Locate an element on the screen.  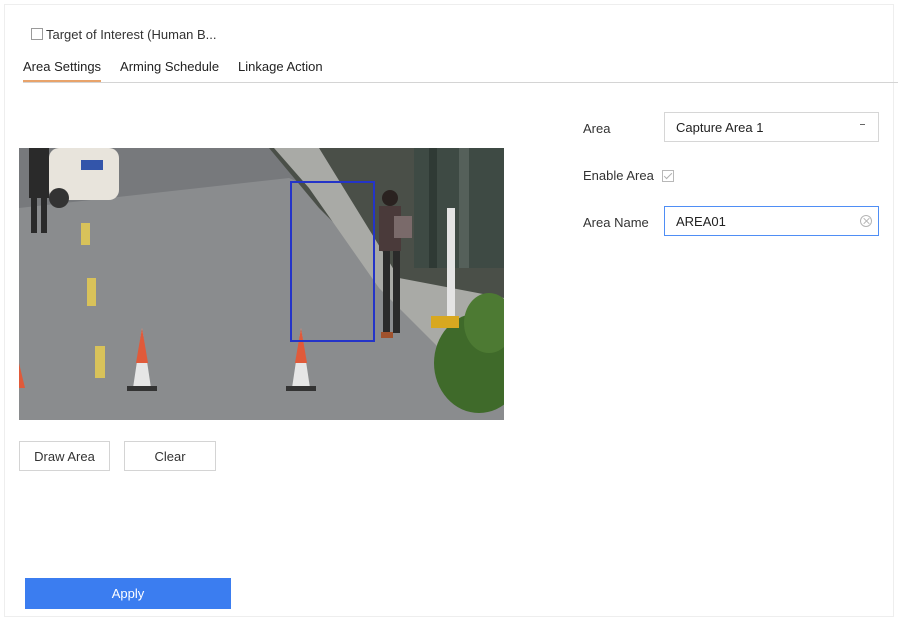
apply-button: Apply is located at coordinates (128, 593).